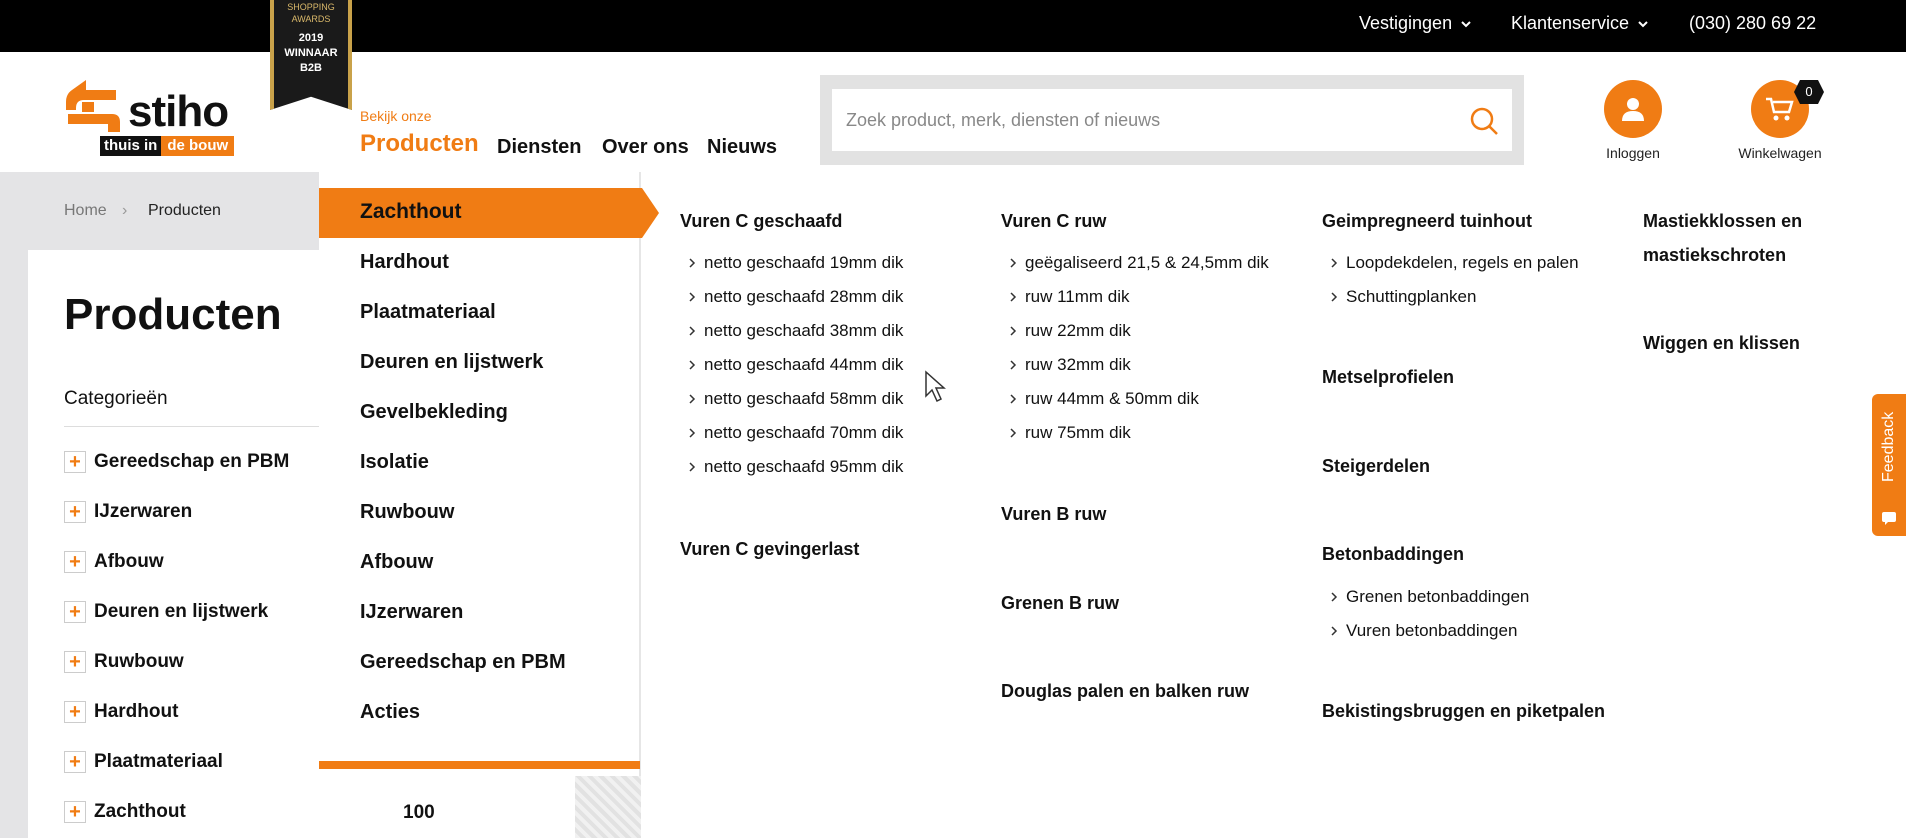 Image resolution: width=1906 pixels, height=838 pixels. I want to click on subcat-link: ruw 44mm & 50mm dik, so click(1104, 399).